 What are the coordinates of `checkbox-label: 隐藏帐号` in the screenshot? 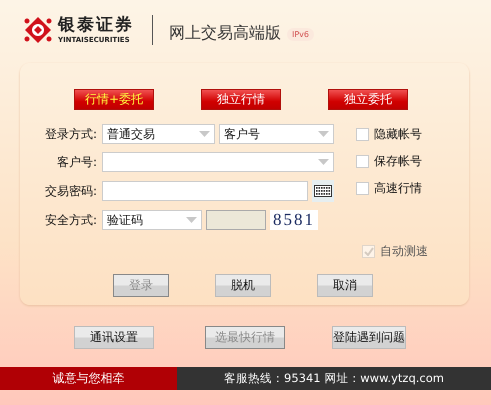 It's located at (398, 134).